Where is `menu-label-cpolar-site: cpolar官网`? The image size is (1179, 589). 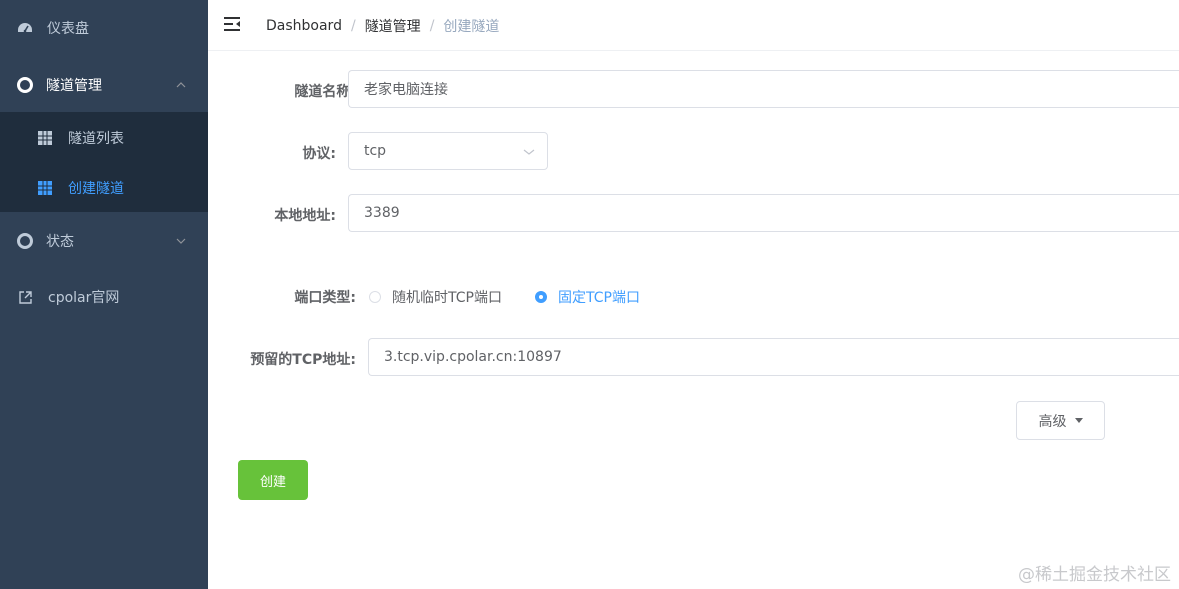 menu-label-cpolar-site: cpolar官网 is located at coordinates (84, 298).